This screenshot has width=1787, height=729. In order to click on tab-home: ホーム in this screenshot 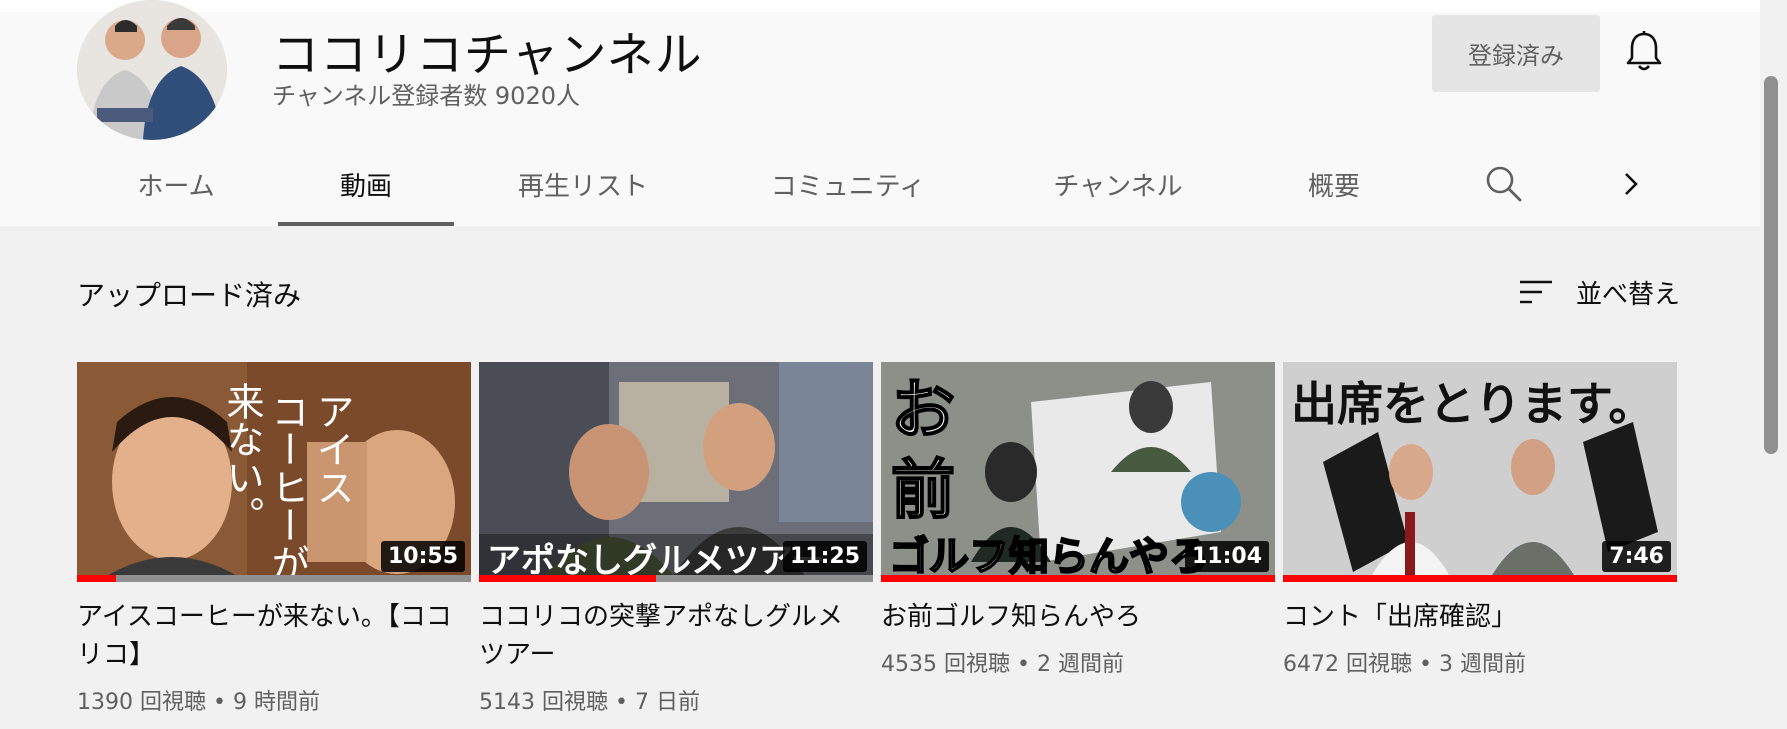, I will do `click(176, 184)`.